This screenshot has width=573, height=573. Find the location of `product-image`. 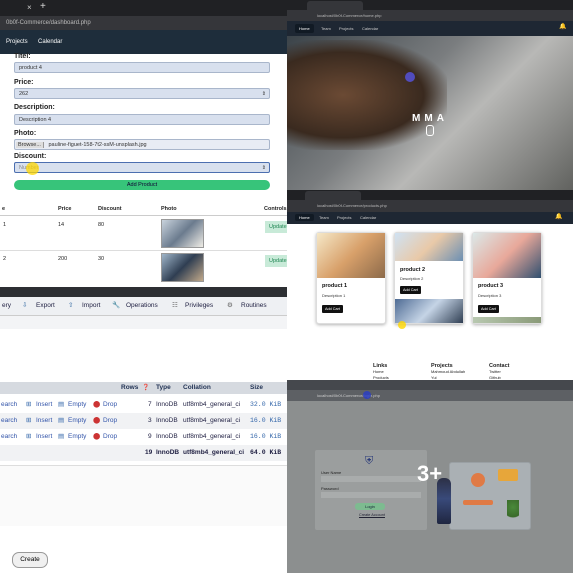

product-image is located at coordinates (429, 247).